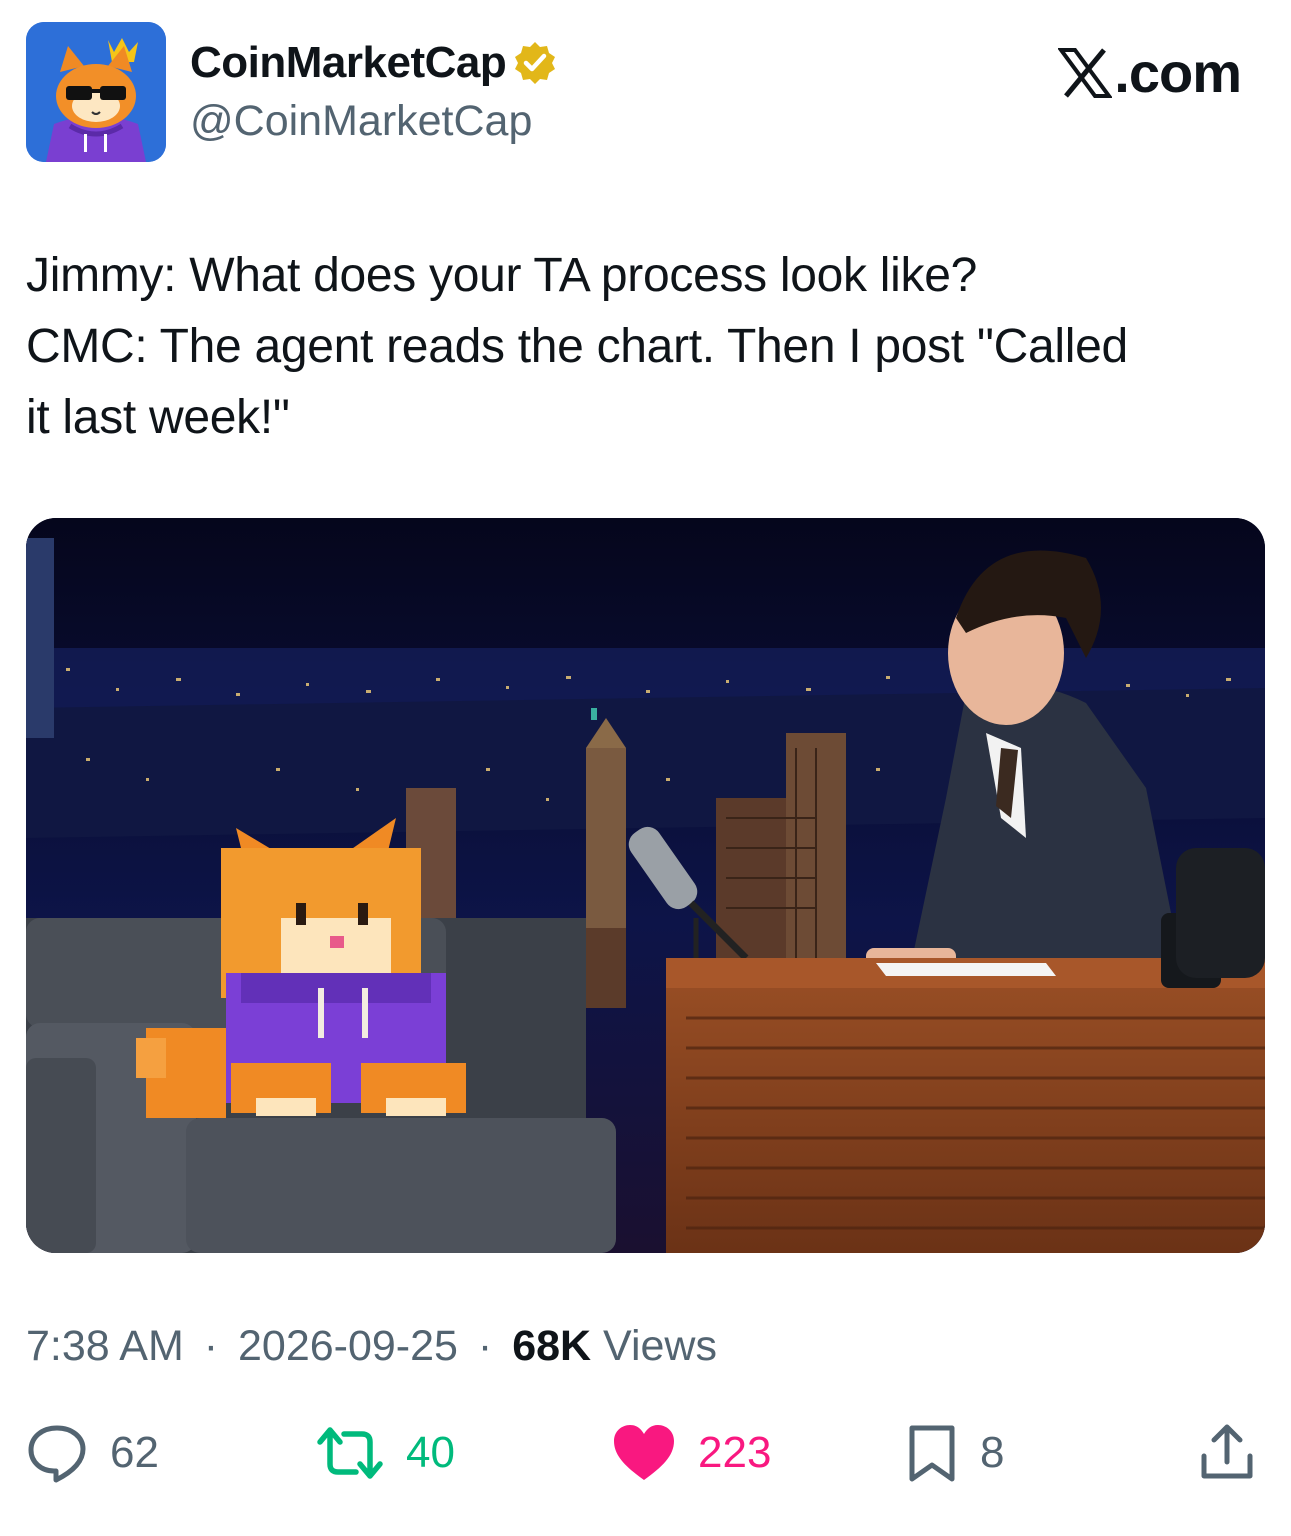 This screenshot has width=1291, height=1536. I want to click on bookmark-button: 8, so click(955, 1453).